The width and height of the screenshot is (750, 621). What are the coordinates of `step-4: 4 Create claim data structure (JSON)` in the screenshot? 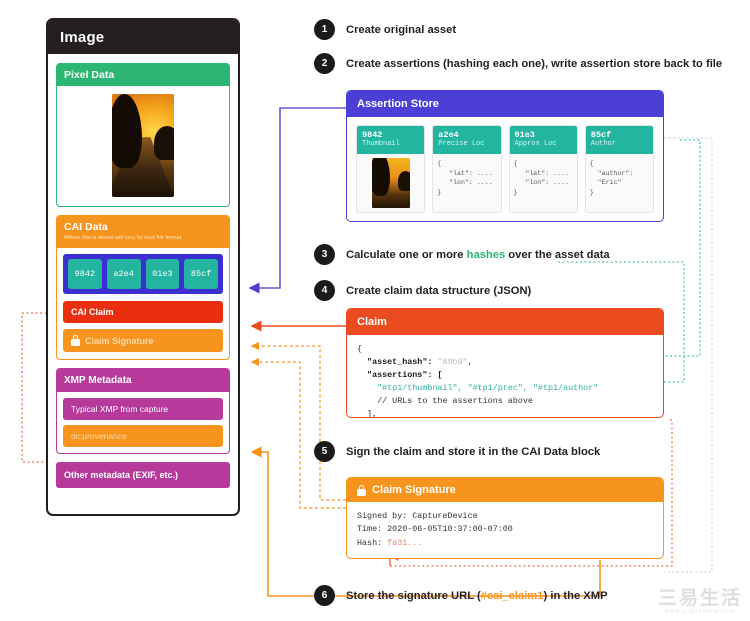 It's located at (422, 290).